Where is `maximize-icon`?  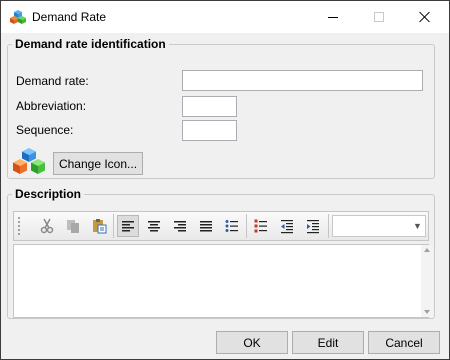 maximize-icon is located at coordinates (379, 17).